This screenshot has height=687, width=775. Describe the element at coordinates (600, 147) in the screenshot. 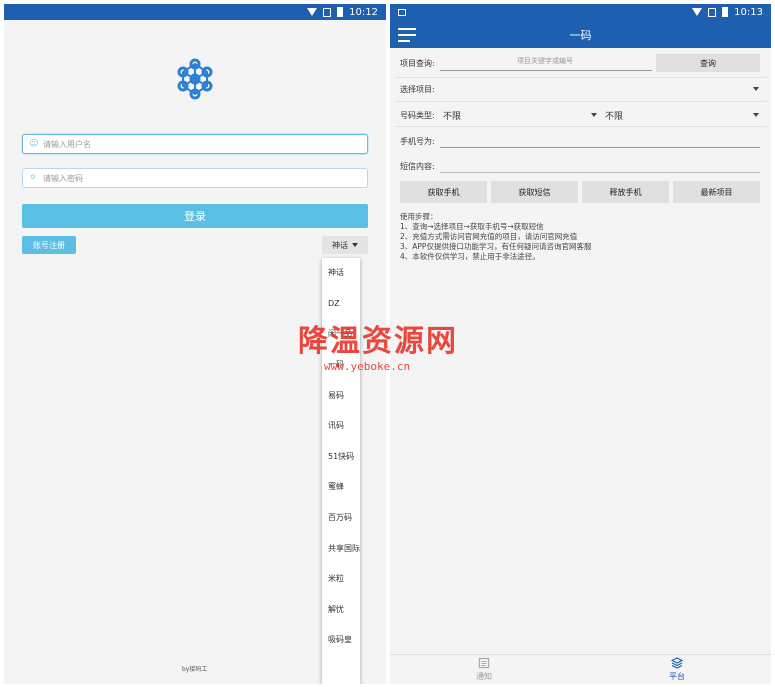

I see `phone-field` at that location.